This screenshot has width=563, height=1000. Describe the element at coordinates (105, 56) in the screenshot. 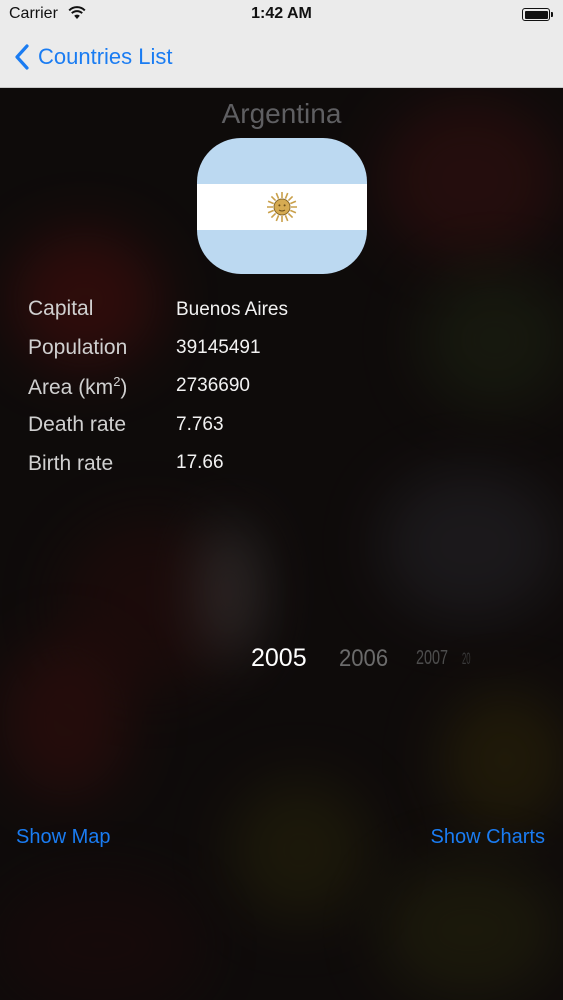

I see `back-button-label: Countries List` at that location.